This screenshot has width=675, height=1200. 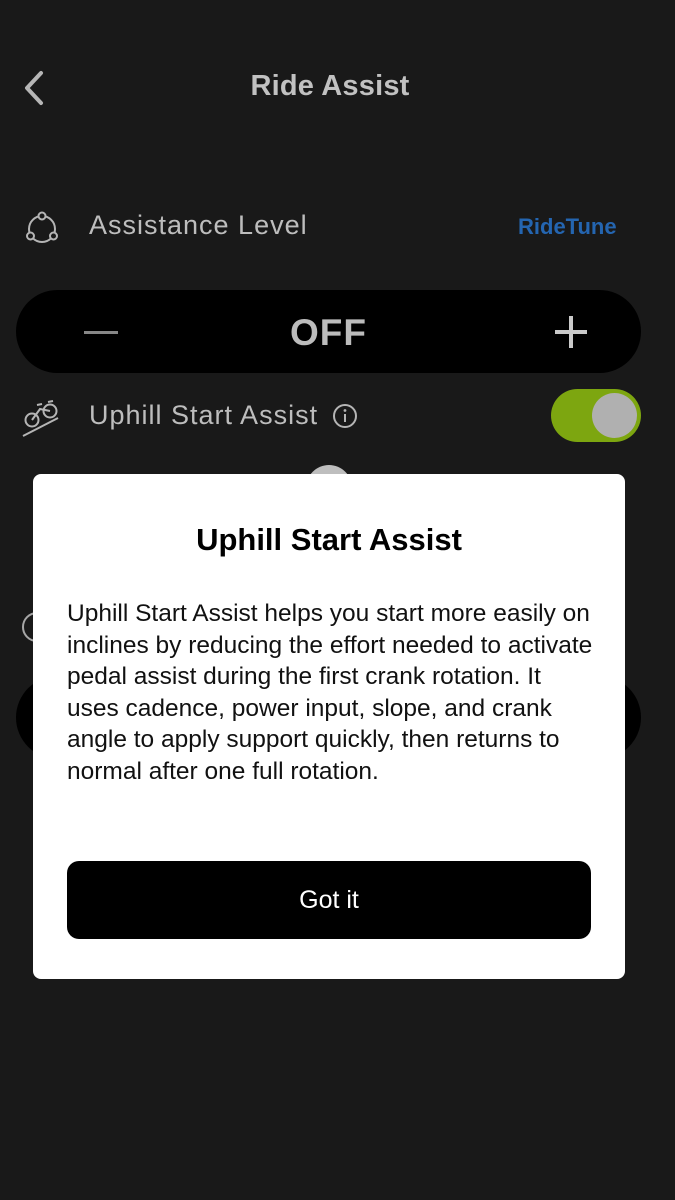 What do you see at coordinates (329, 900) in the screenshot?
I see `got-it-button: Got it` at bounding box center [329, 900].